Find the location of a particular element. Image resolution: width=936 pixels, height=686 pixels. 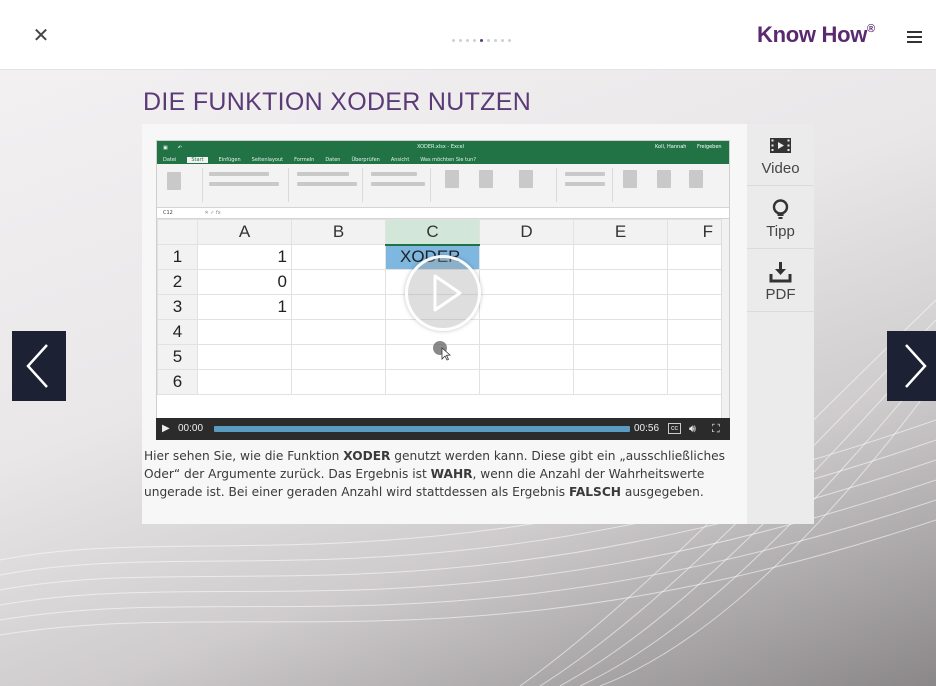

excel-tab: Start is located at coordinates (197, 159).